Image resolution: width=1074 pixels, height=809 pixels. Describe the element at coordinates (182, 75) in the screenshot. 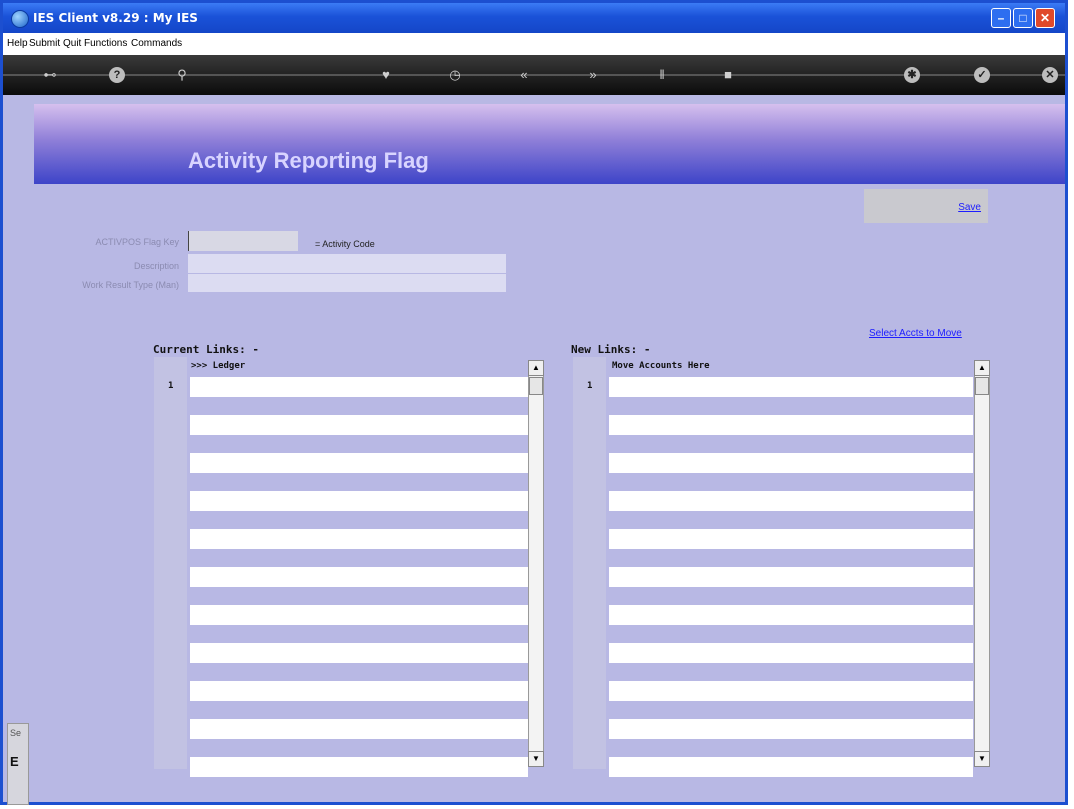

I see `search-icon: ⚲` at that location.